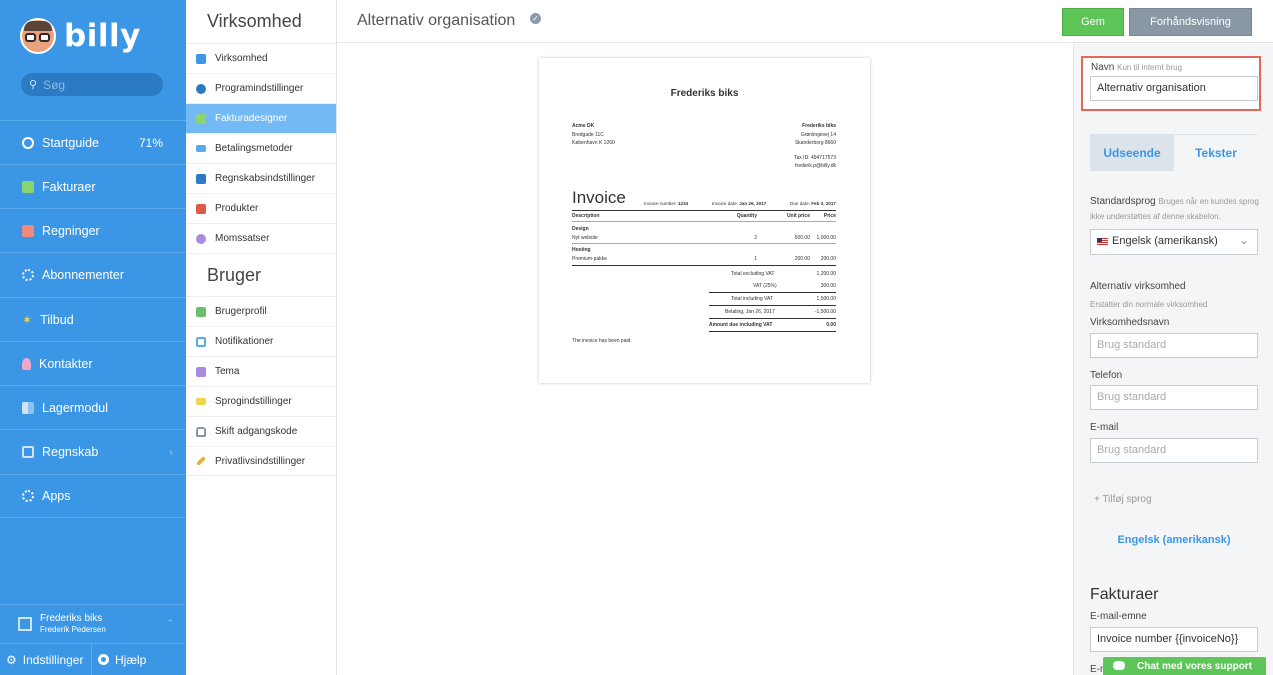  Describe the element at coordinates (586, 216) in the screenshot. I see `col-description: Description` at that location.